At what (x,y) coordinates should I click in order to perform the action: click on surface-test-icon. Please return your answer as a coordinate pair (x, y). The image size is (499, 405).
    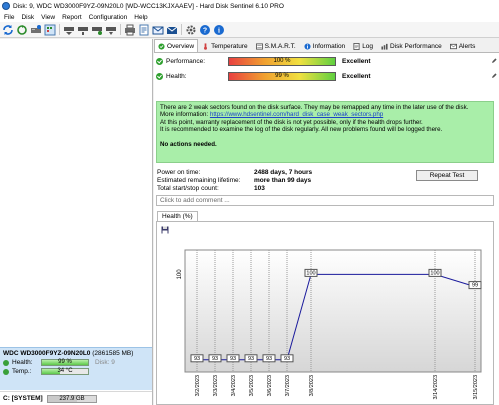
    Looking at the image, I should click on (50, 30).